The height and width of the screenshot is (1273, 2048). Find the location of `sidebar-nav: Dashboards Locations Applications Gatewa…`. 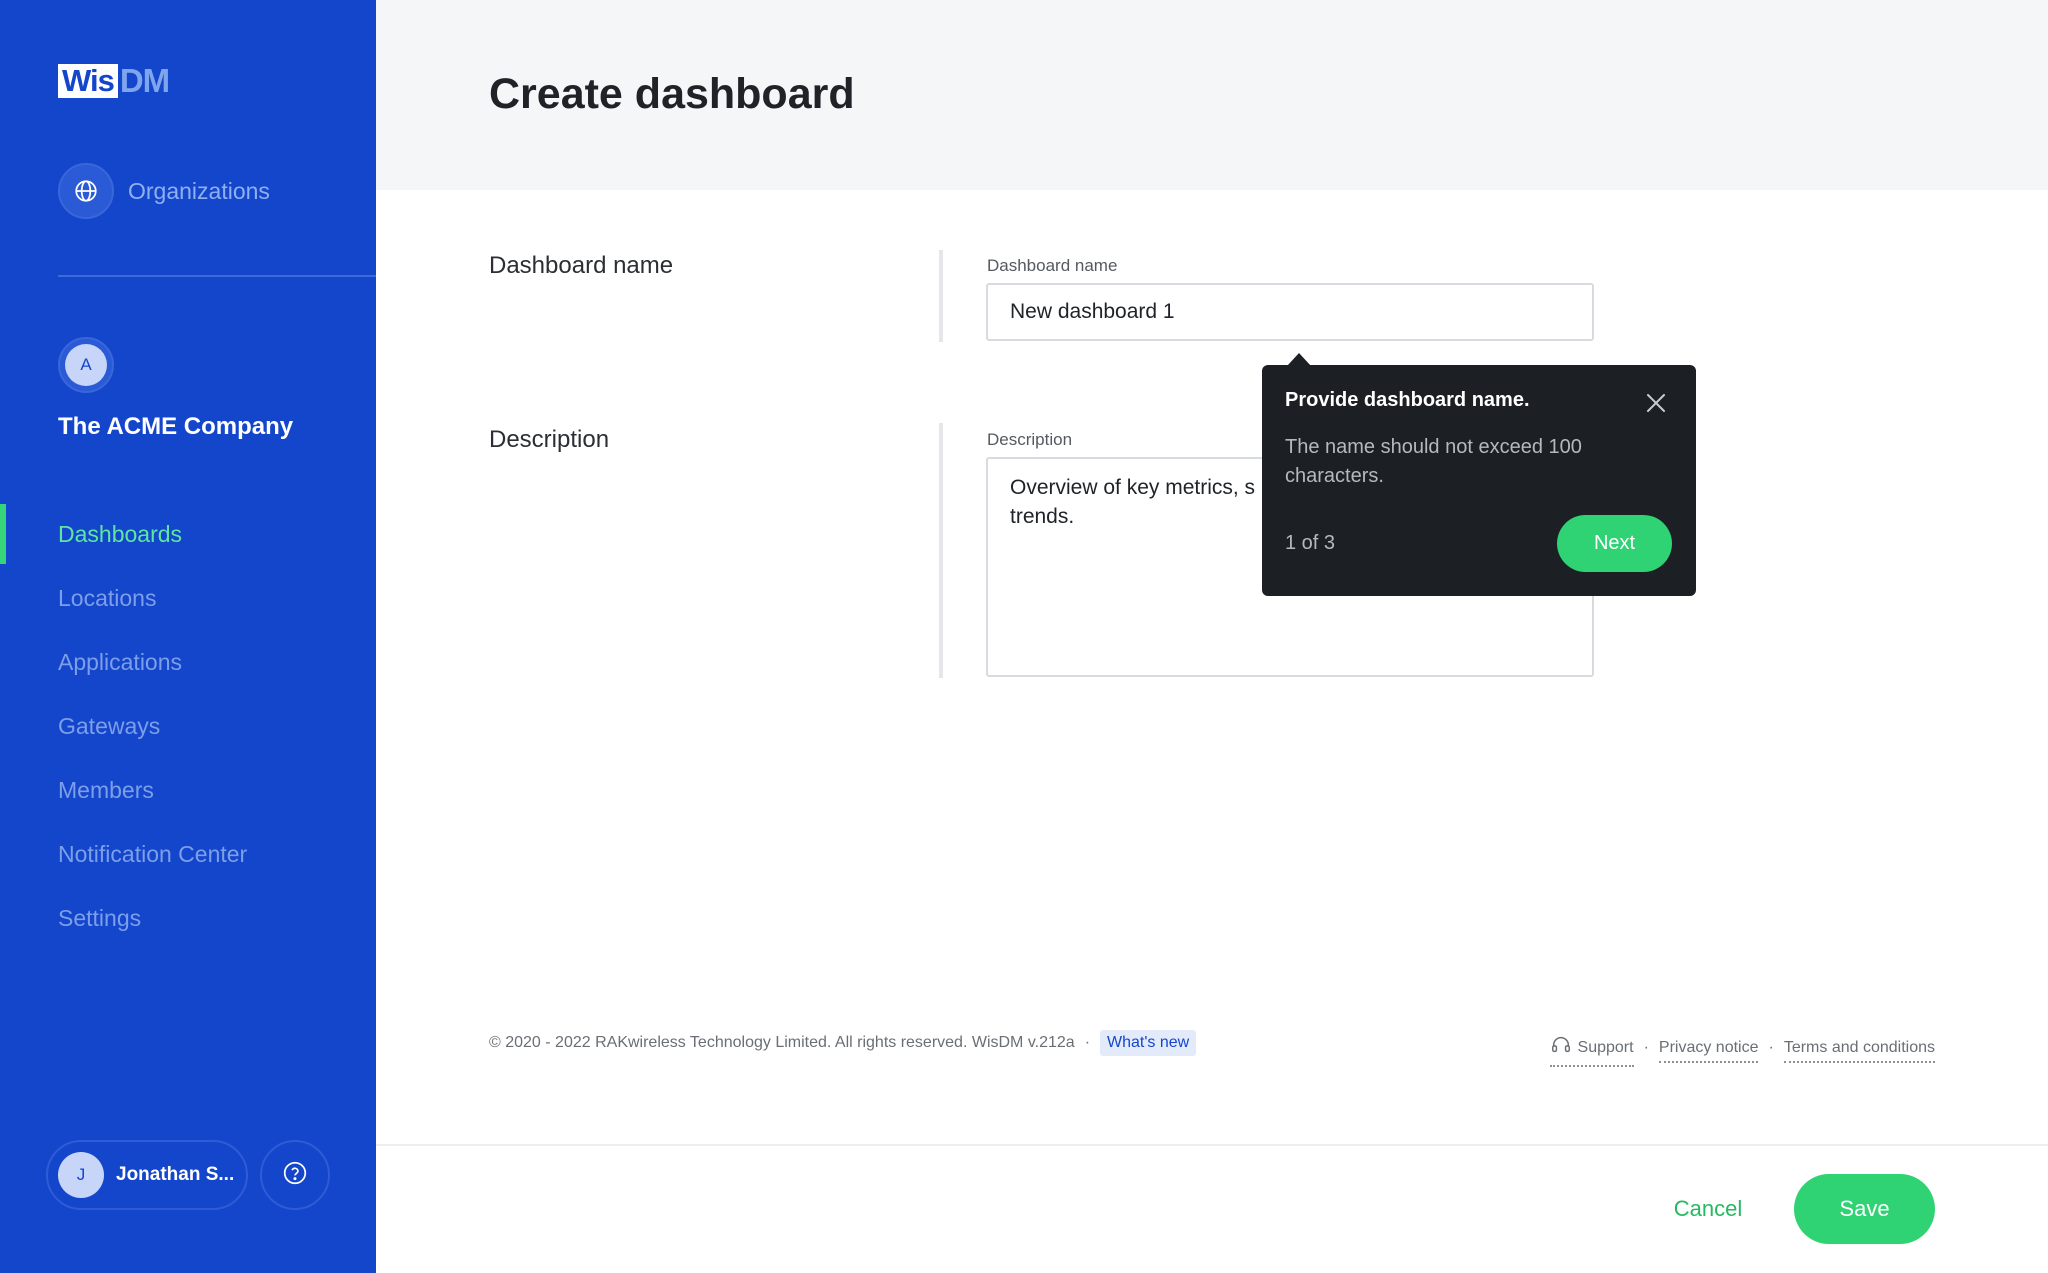

sidebar-nav: Dashboards Locations Applications Gatewa… is located at coordinates (188, 726).